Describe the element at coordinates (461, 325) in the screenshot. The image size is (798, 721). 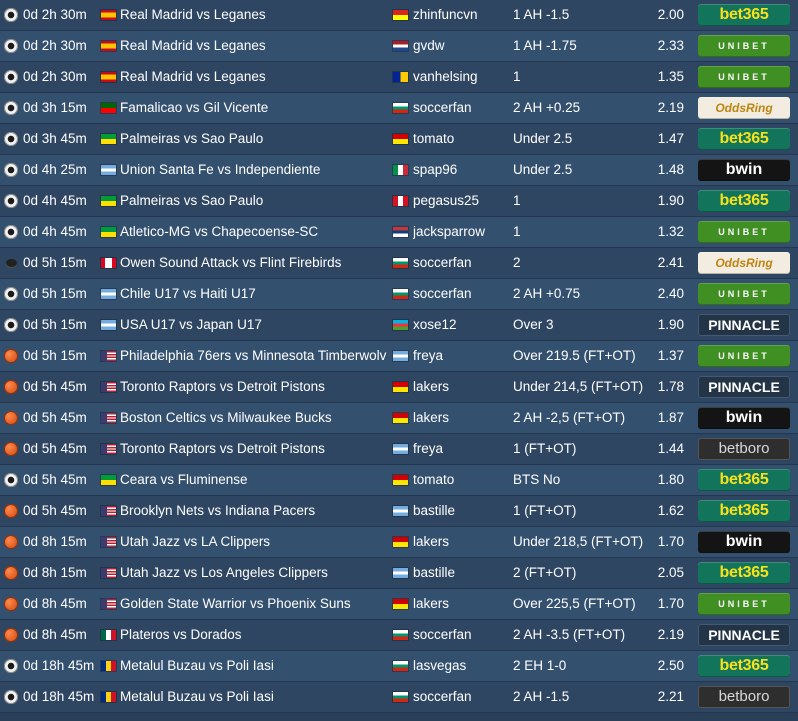
I see `tipster-link: xose12` at that location.